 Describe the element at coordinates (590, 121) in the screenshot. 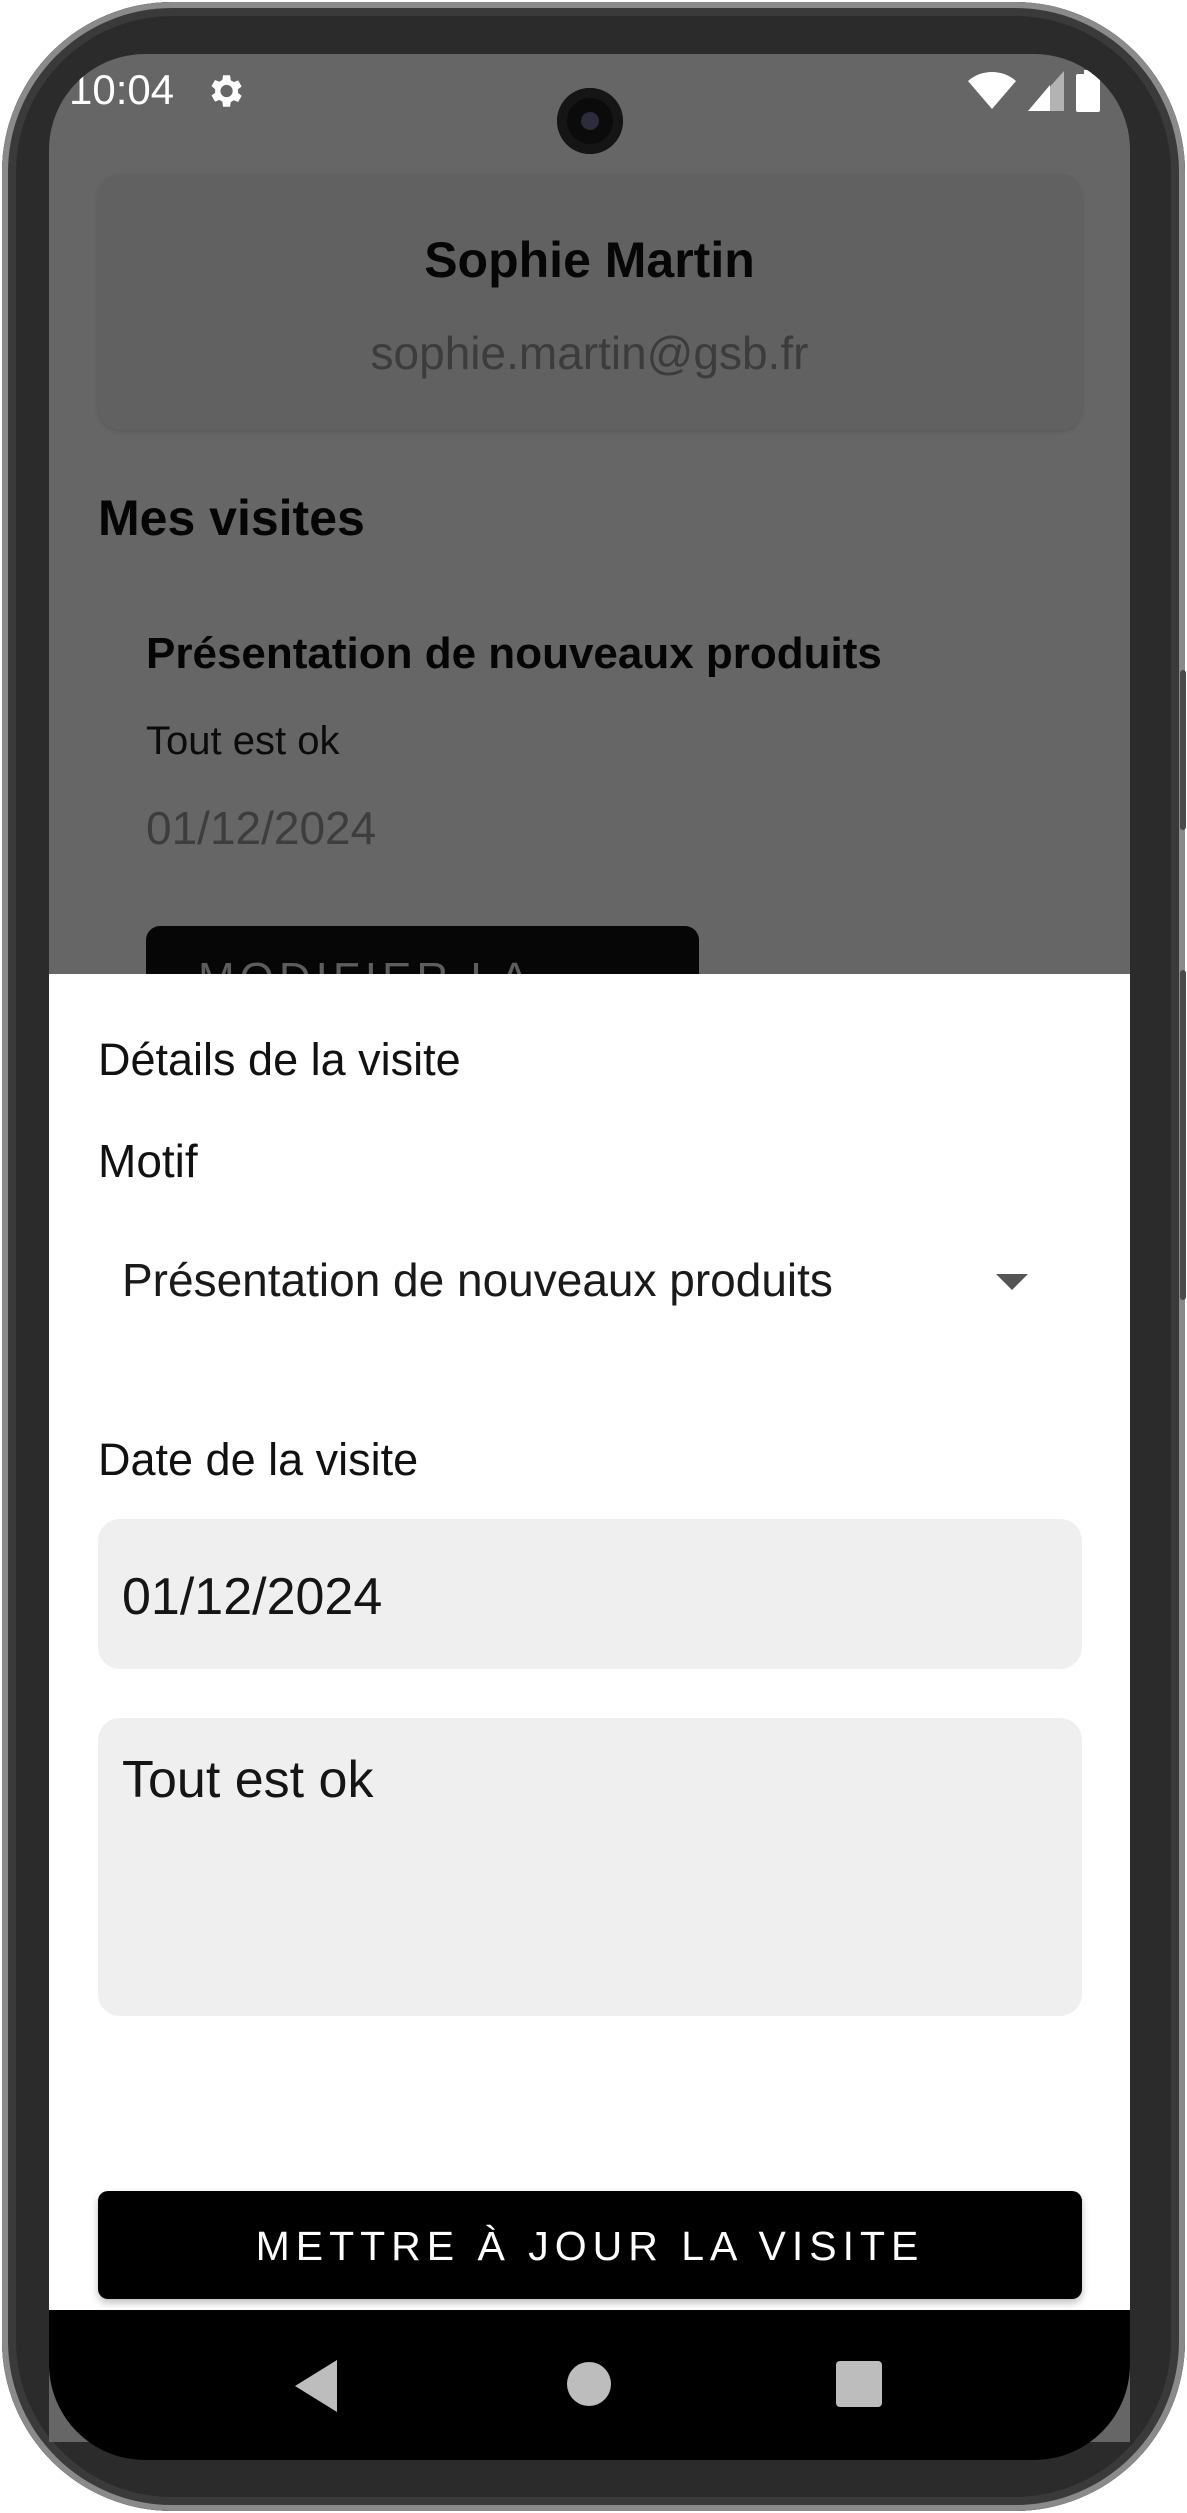

I see `front-camera` at that location.